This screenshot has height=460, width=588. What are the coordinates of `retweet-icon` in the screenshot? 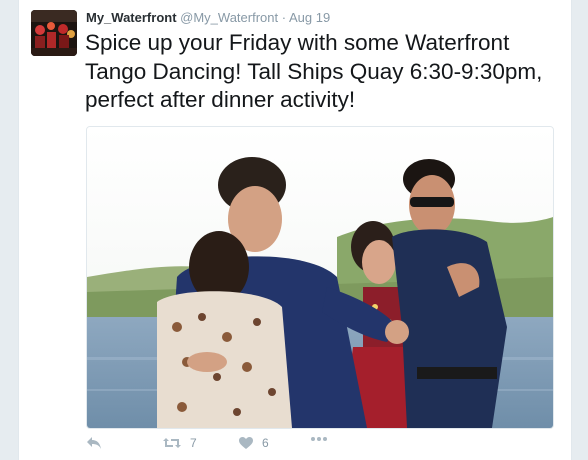 It's located at (172, 443).